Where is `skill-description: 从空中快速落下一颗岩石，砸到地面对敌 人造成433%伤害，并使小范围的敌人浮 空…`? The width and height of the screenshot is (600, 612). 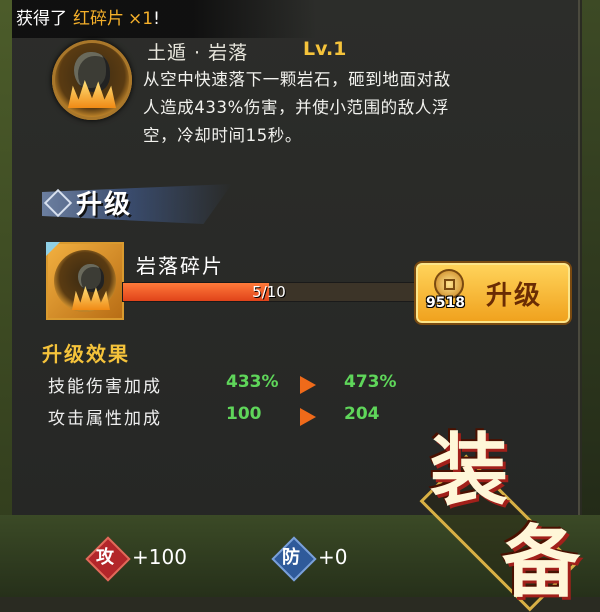 skill-description: 从空中快速落下一颗岩石，砸到地面对敌 人造成433%伤害，并使小范围的敌人浮 空… is located at coordinates (358, 108).